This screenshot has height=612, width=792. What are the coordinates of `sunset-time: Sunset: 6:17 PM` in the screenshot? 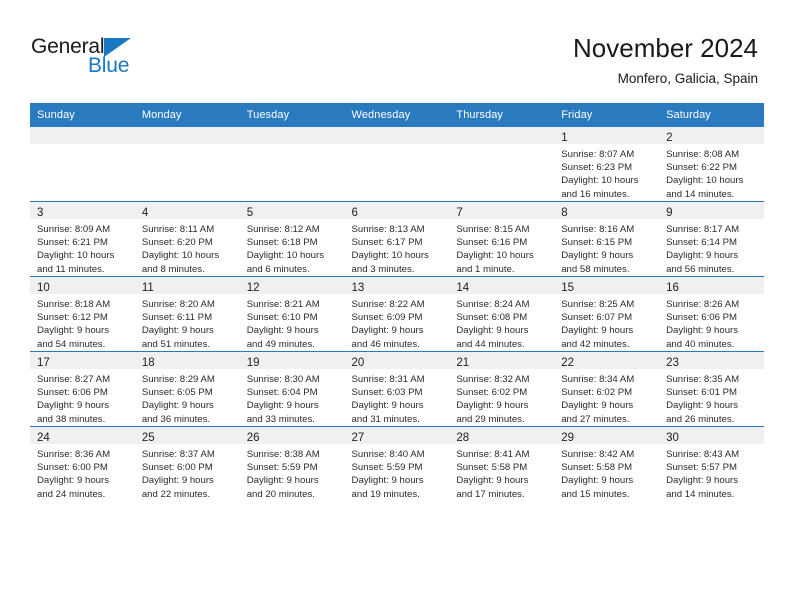 It's located at (387, 243).